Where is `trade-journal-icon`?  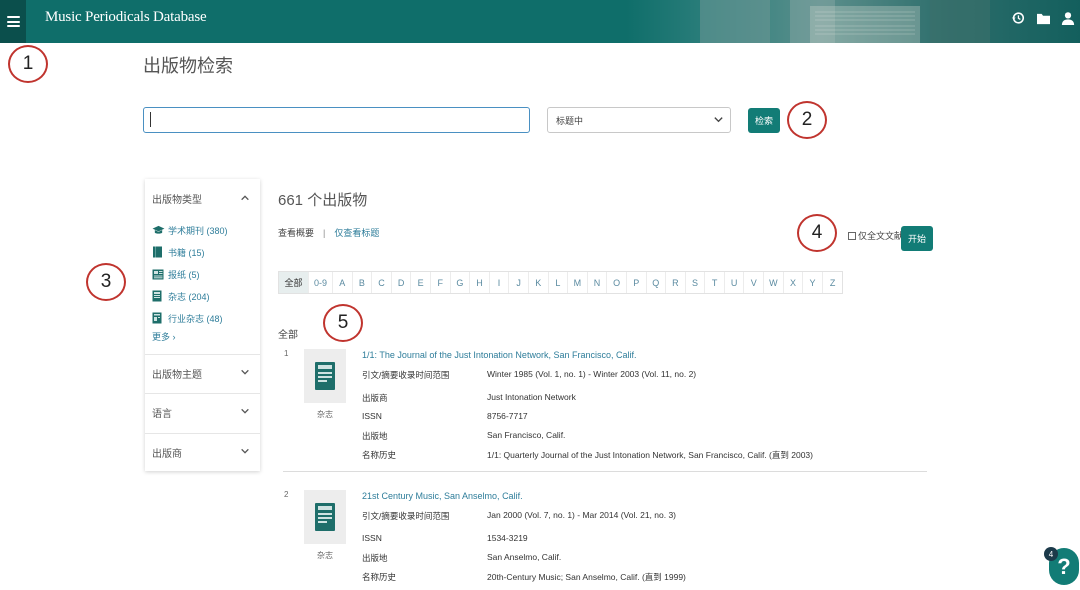 trade-journal-icon is located at coordinates (158, 318).